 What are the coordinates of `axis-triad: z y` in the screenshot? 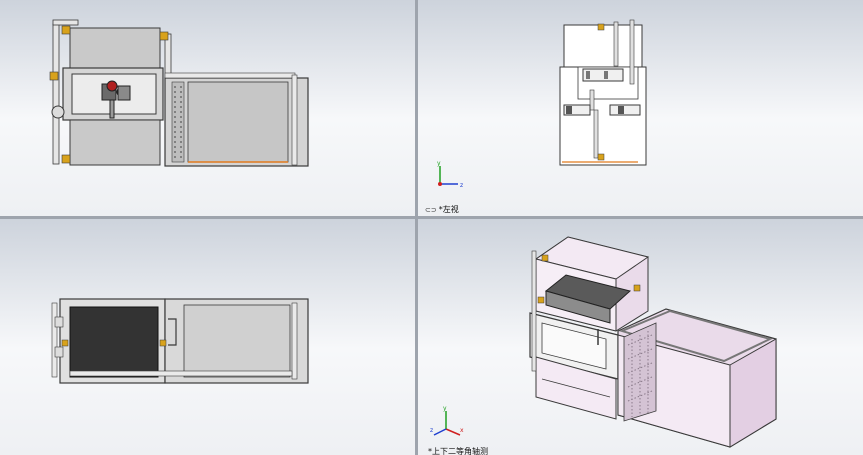 It's located at (450, 174).